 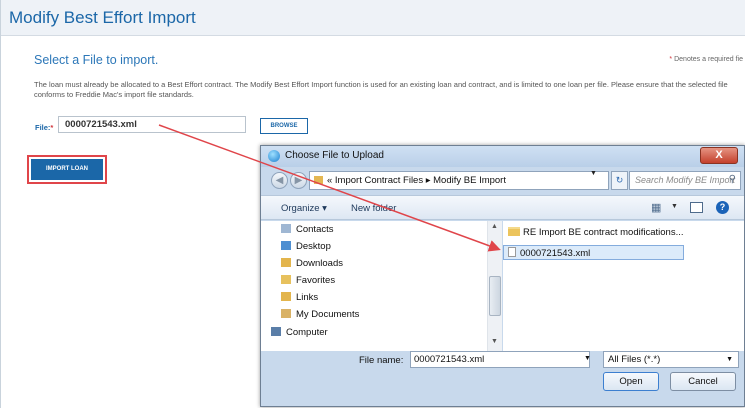 What do you see at coordinates (52, 127) in the screenshot?
I see `file-required-star: *` at bounding box center [52, 127].